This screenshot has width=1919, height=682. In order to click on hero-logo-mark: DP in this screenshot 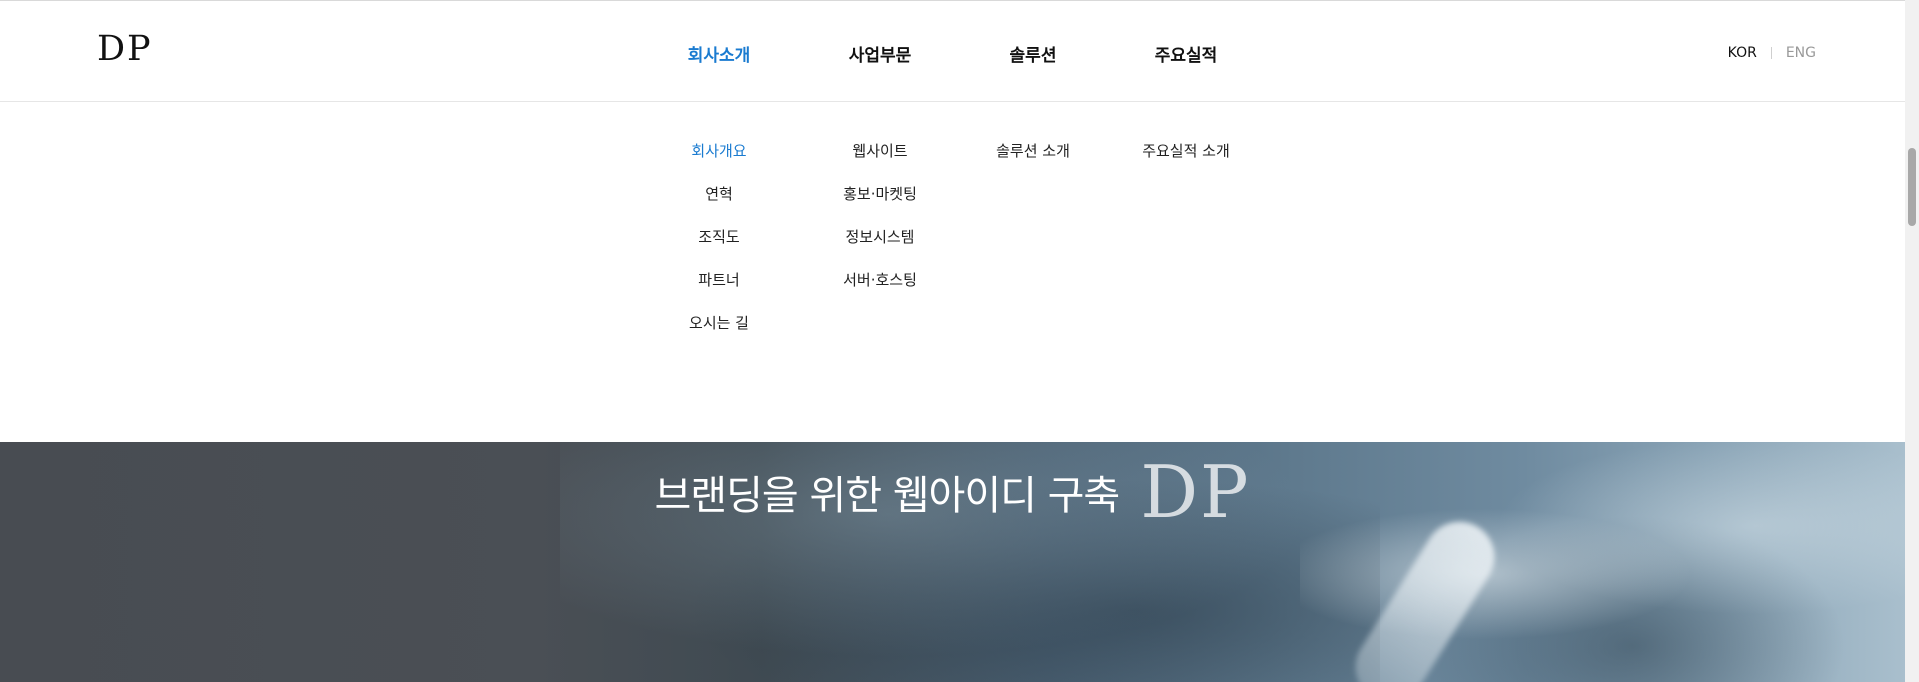, I will do `click(1195, 492)`.